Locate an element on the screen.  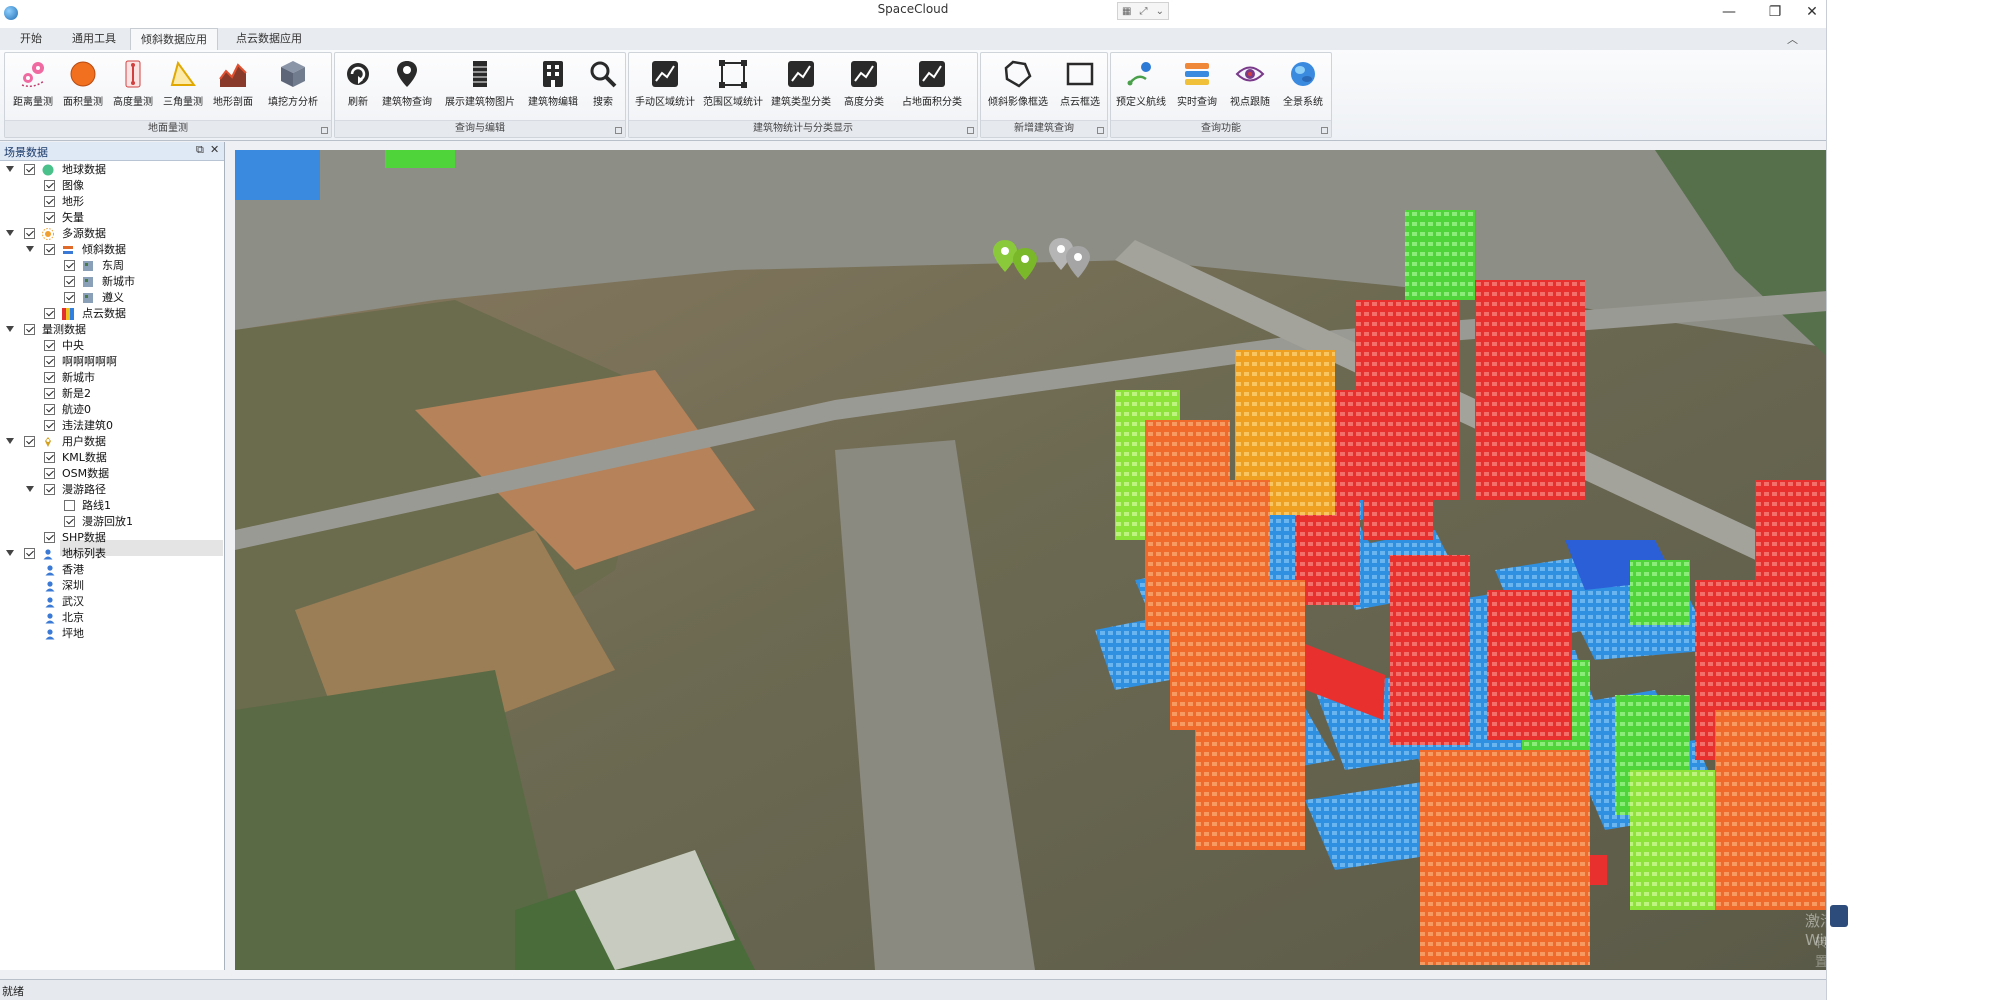
tree-node-earth-data: 地球数据 is located at coordinates (112, 170).